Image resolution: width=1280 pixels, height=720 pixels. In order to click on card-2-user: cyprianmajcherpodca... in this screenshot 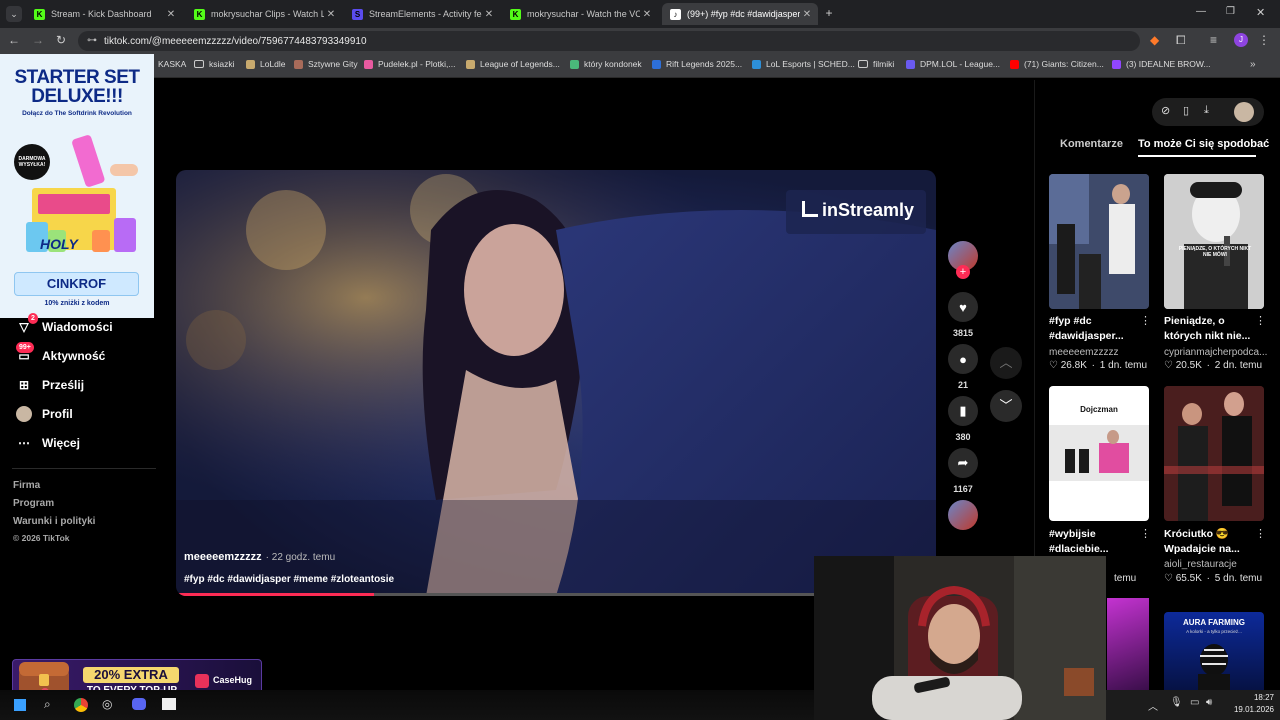, I will do `click(1215, 352)`.